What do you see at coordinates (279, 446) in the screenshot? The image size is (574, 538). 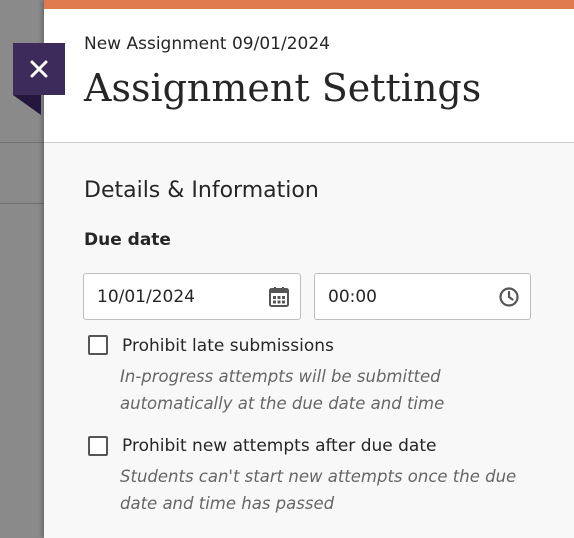 I see `prohibit-new-attempts-label: Prohibit new attempts after due date` at bounding box center [279, 446].